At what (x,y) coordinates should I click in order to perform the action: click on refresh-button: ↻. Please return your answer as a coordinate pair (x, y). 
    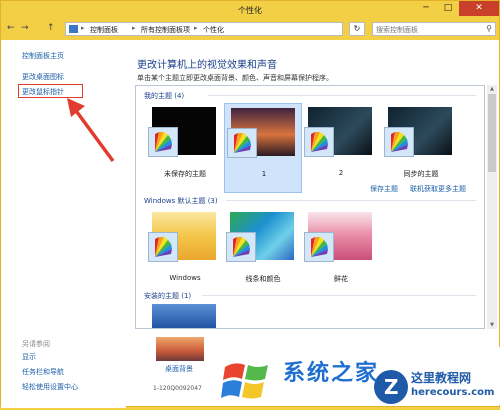
    Looking at the image, I should click on (357, 29).